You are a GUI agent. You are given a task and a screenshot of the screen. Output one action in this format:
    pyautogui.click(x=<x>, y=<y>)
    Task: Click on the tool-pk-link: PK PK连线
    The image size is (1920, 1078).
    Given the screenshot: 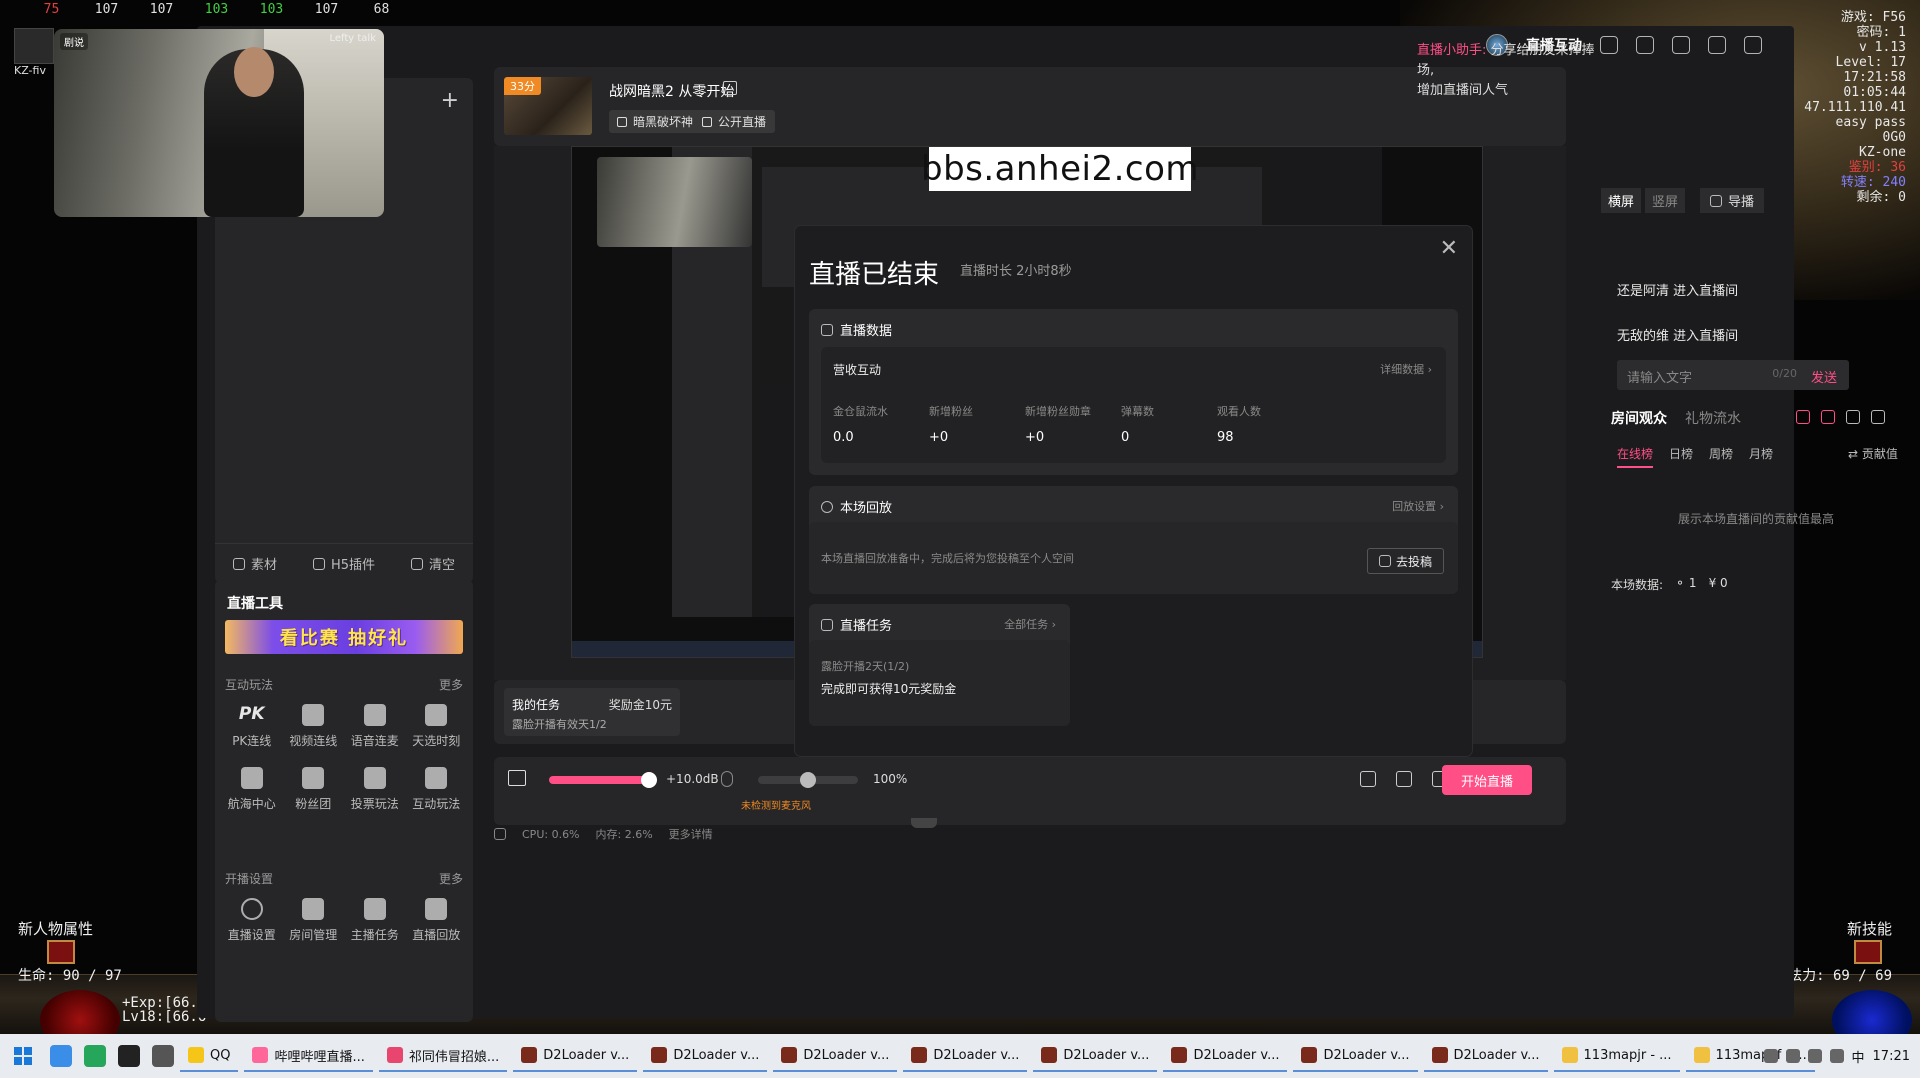 What is the action you would take?
    pyautogui.click(x=252, y=726)
    